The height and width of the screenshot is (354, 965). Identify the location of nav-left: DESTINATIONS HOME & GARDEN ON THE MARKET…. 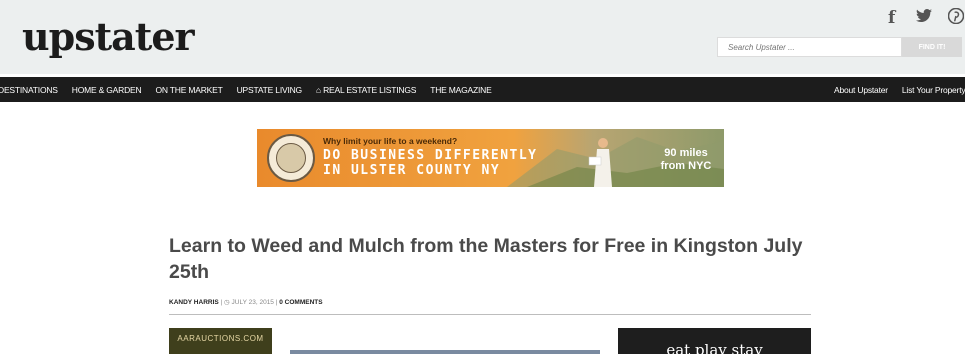
(253, 89).